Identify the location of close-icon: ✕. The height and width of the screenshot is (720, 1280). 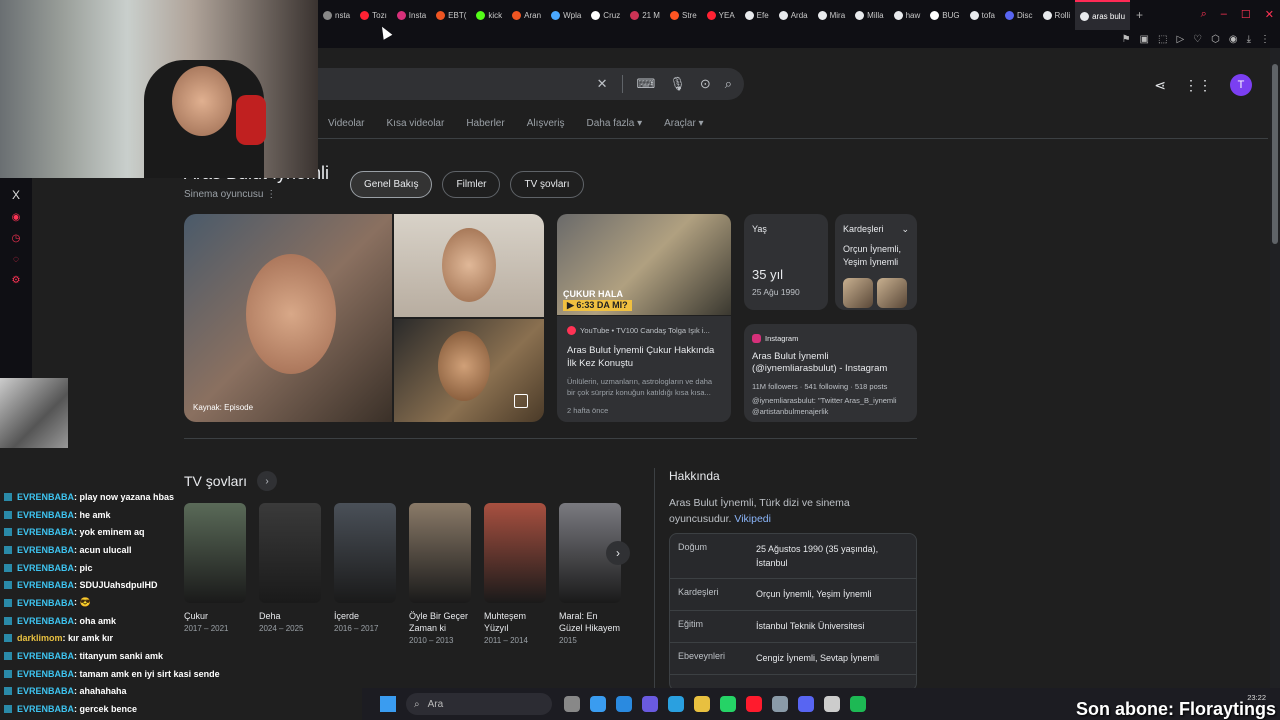
(1269, 14).